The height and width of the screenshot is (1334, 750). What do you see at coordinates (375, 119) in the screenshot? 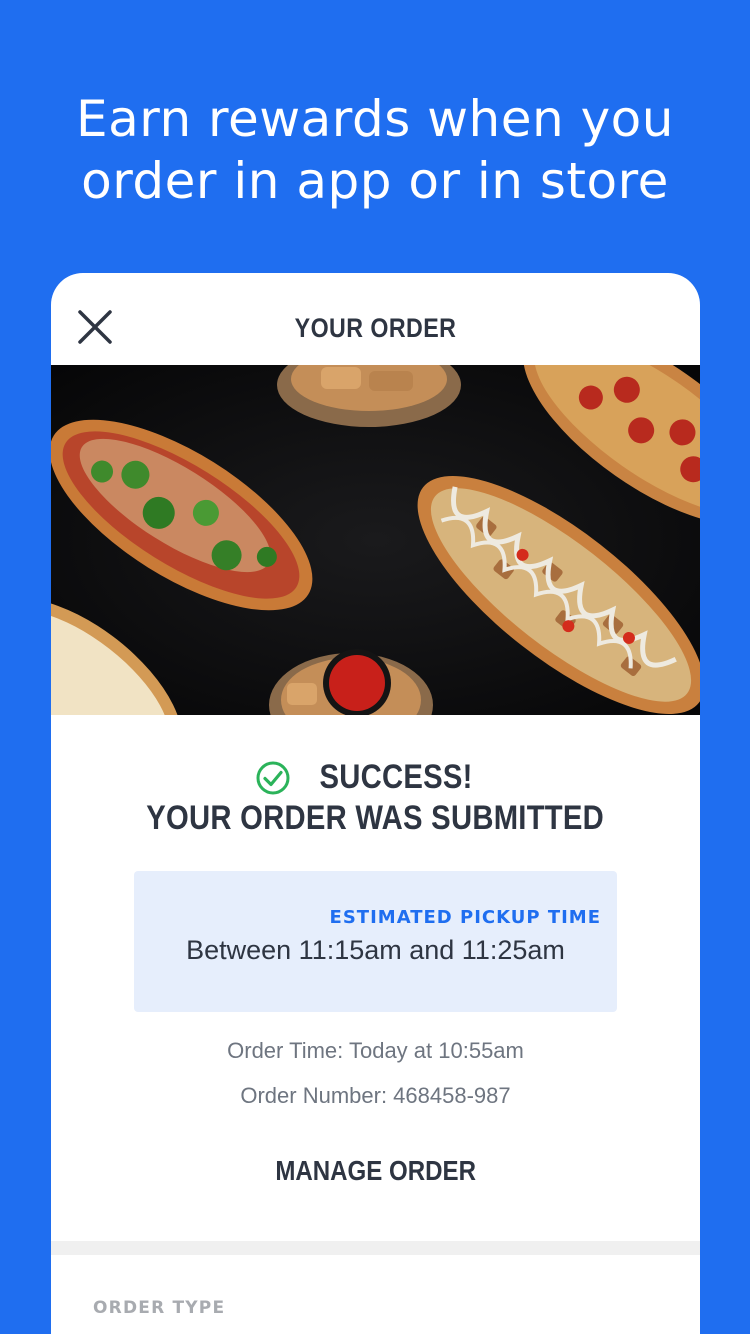
I see `promo-headline-line1: Earn rewards when you` at bounding box center [375, 119].